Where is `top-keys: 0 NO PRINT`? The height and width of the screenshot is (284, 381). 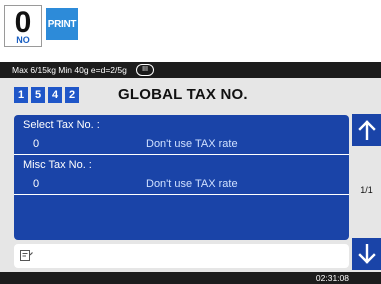
top-keys: 0 NO PRINT is located at coordinates (41, 26).